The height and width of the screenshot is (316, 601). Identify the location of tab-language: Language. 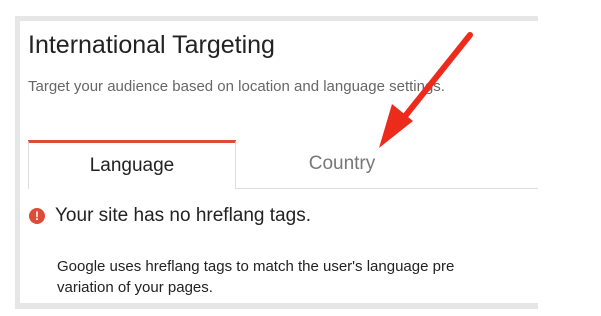
(132, 164).